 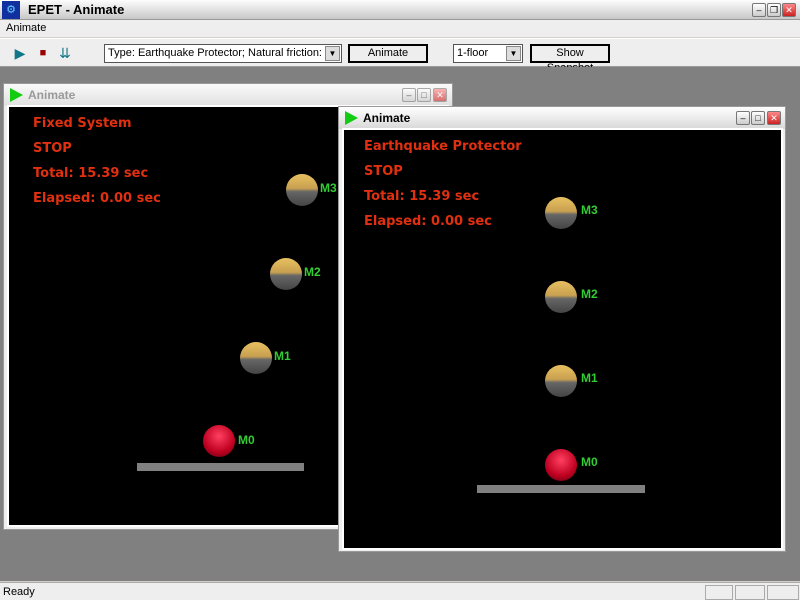 I want to click on show-snapshot-button: Show Snapshot, so click(x=570, y=59).